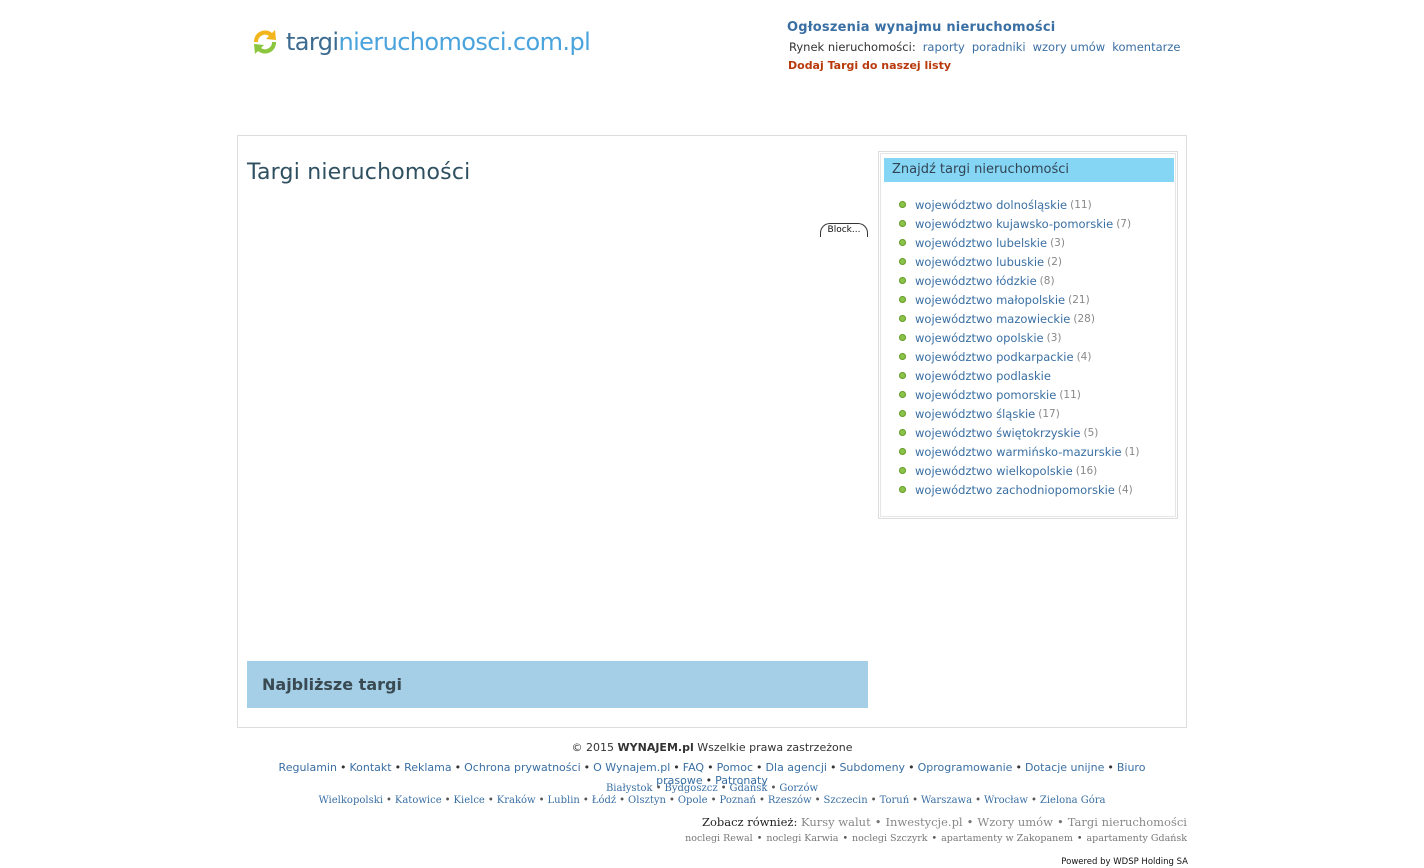 The width and height of the screenshot is (1424, 868). Describe the element at coordinates (735, 767) in the screenshot. I see `footer-link: Pomoc` at that location.